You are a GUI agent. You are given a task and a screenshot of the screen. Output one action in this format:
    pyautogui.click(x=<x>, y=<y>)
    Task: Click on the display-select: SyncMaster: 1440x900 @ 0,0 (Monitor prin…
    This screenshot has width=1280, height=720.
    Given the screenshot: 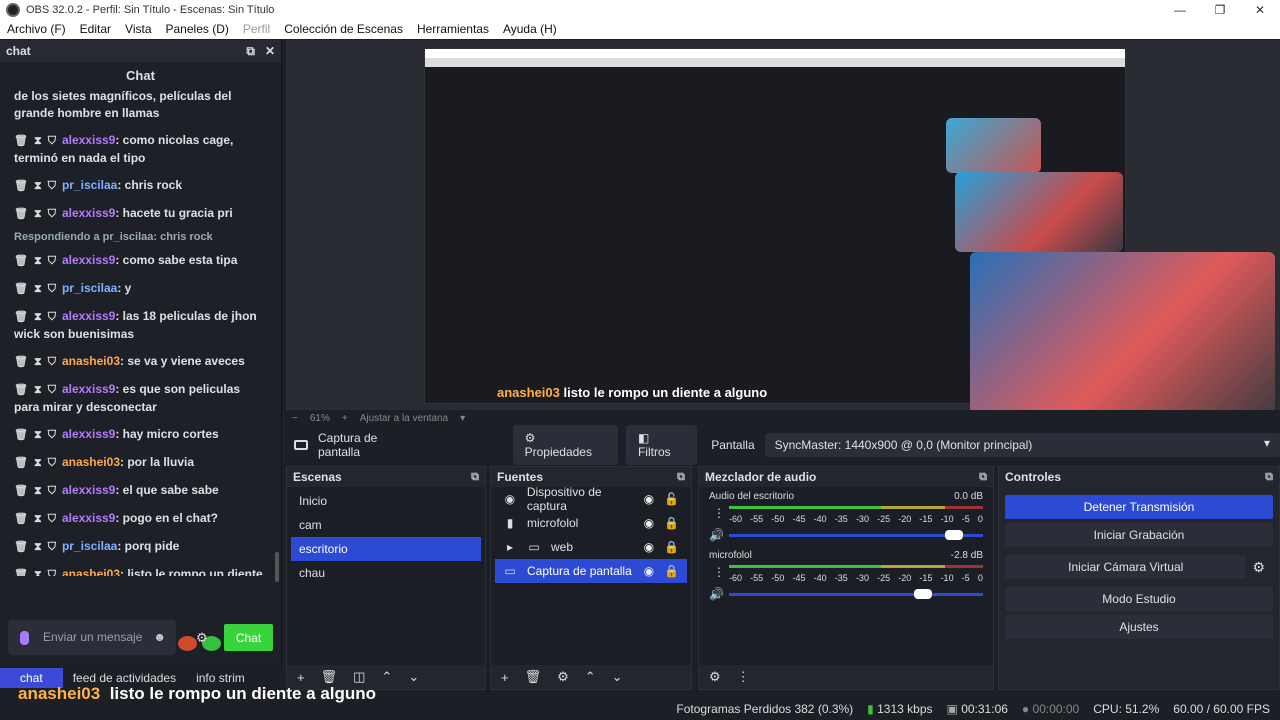 What is the action you would take?
    pyautogui.click(x=1022, y=445)
    